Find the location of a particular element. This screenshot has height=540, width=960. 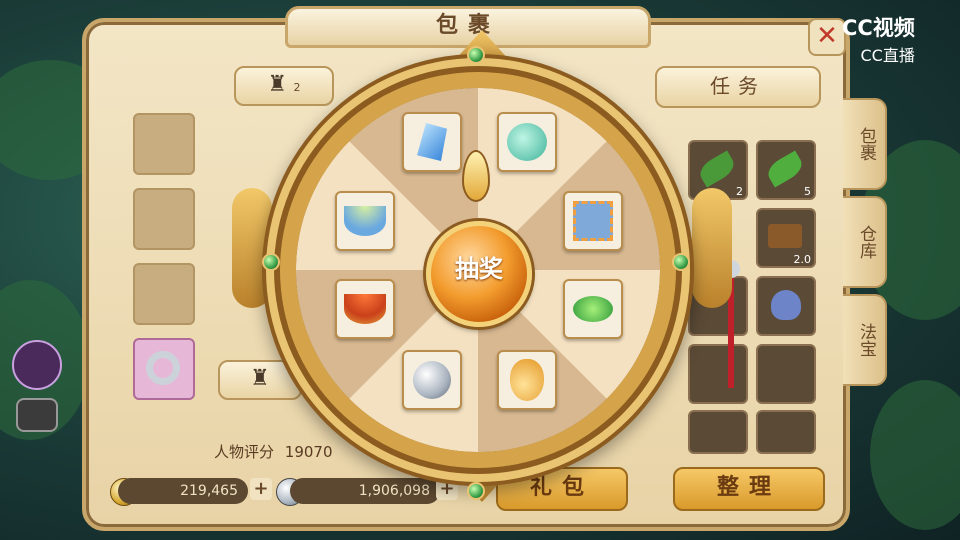

herb-leaf-icon is located at coordinates (785, 169).